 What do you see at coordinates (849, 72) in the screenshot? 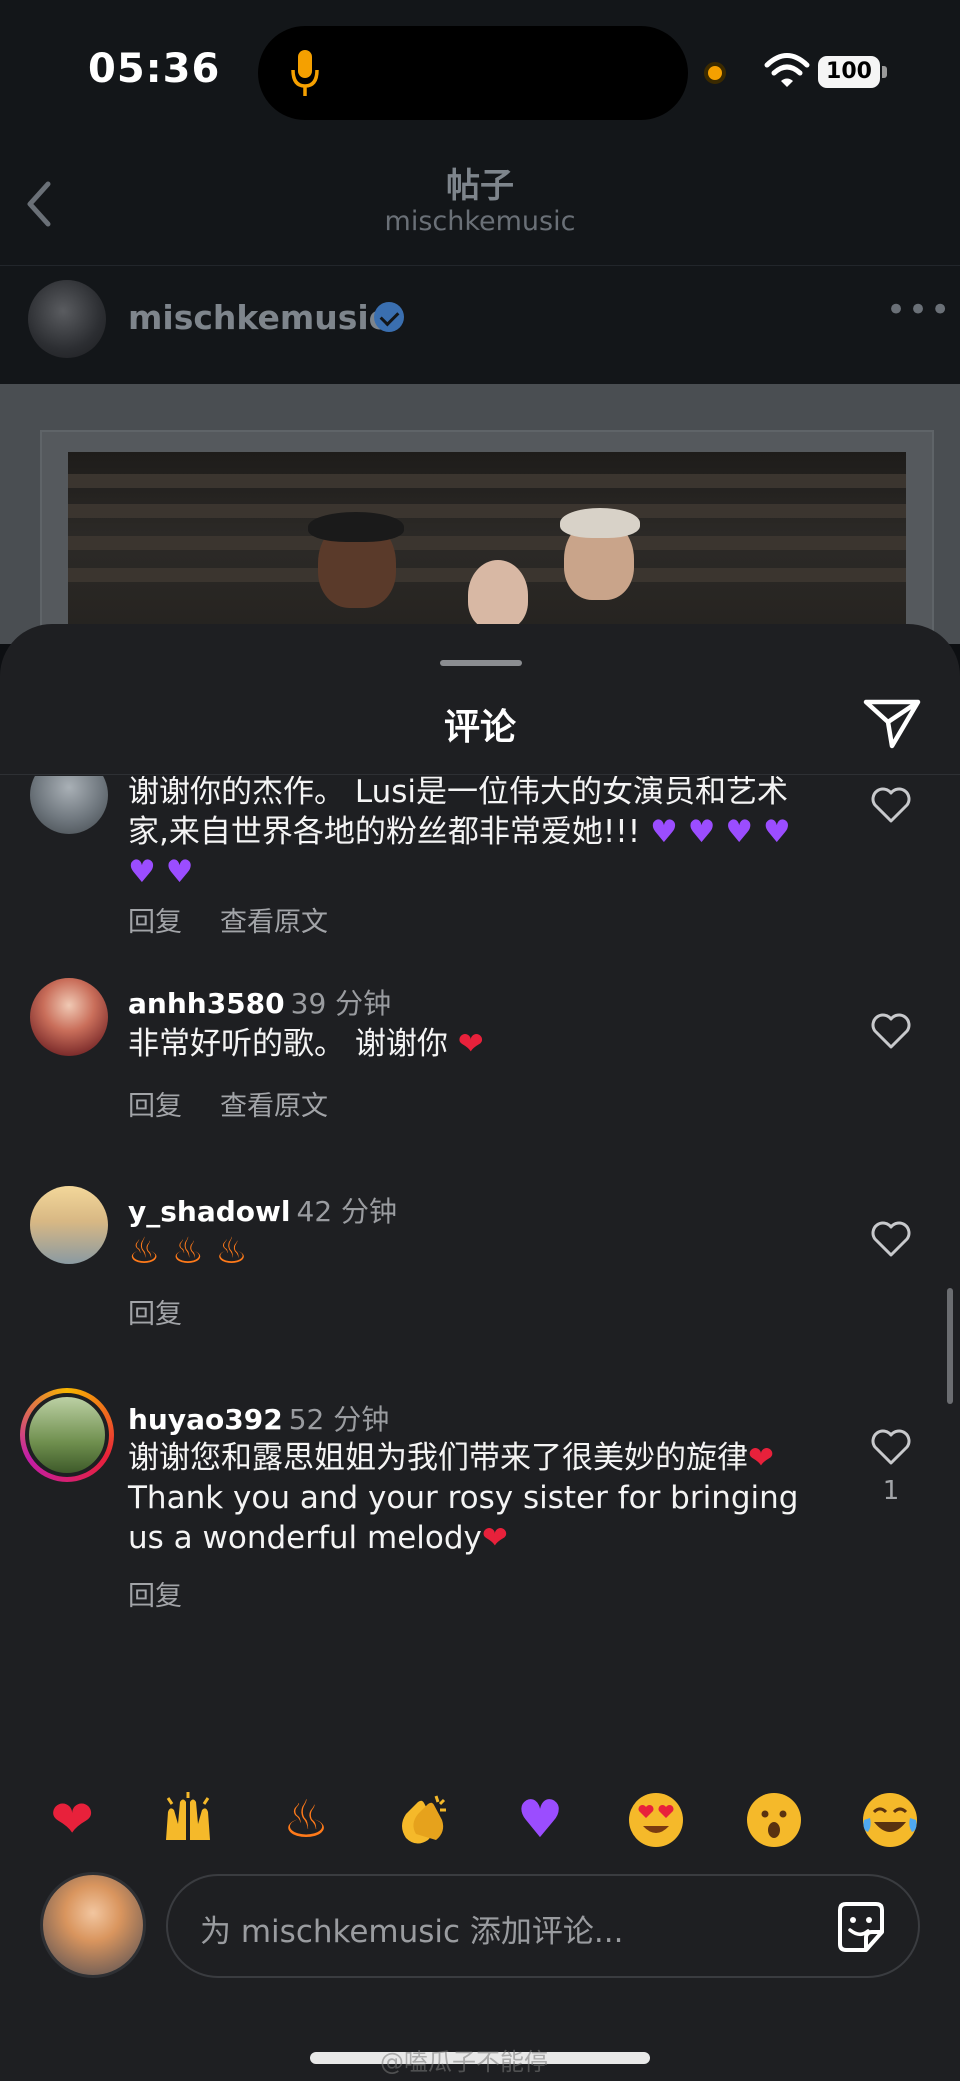
I see `battery-icon: 100` at bounding box center [849, 72].